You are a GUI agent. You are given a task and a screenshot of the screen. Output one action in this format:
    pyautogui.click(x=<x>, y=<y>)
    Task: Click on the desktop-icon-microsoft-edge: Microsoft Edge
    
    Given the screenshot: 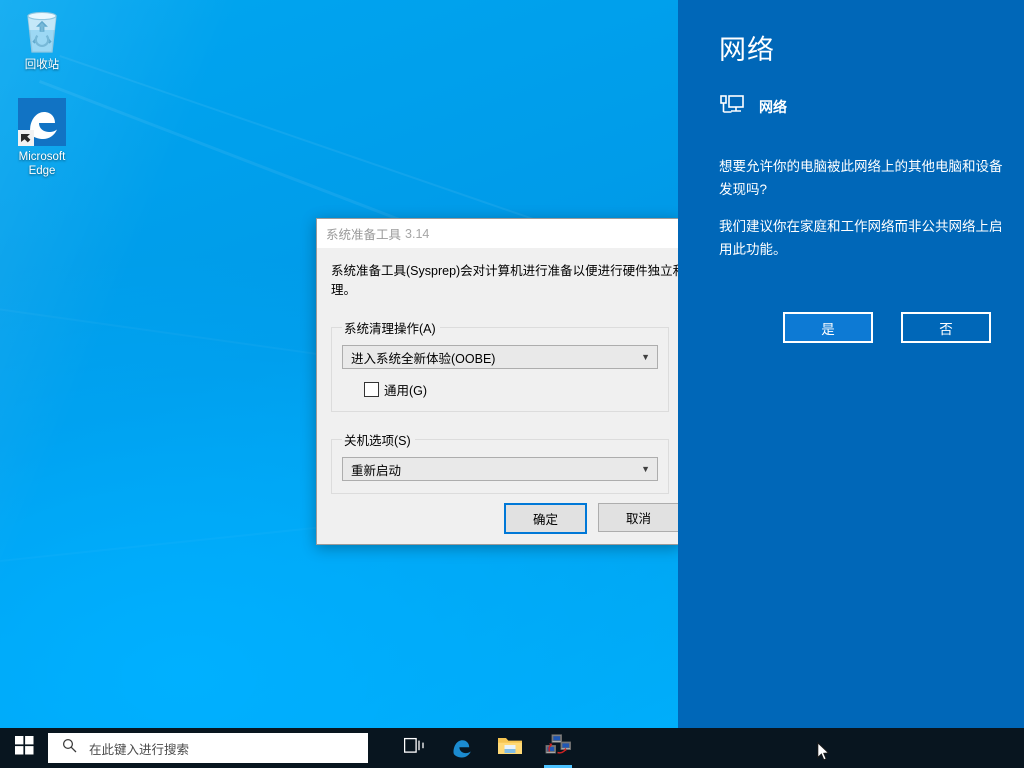 What is the action you would take?
    pyautogui.click(x=42, y=138)
    